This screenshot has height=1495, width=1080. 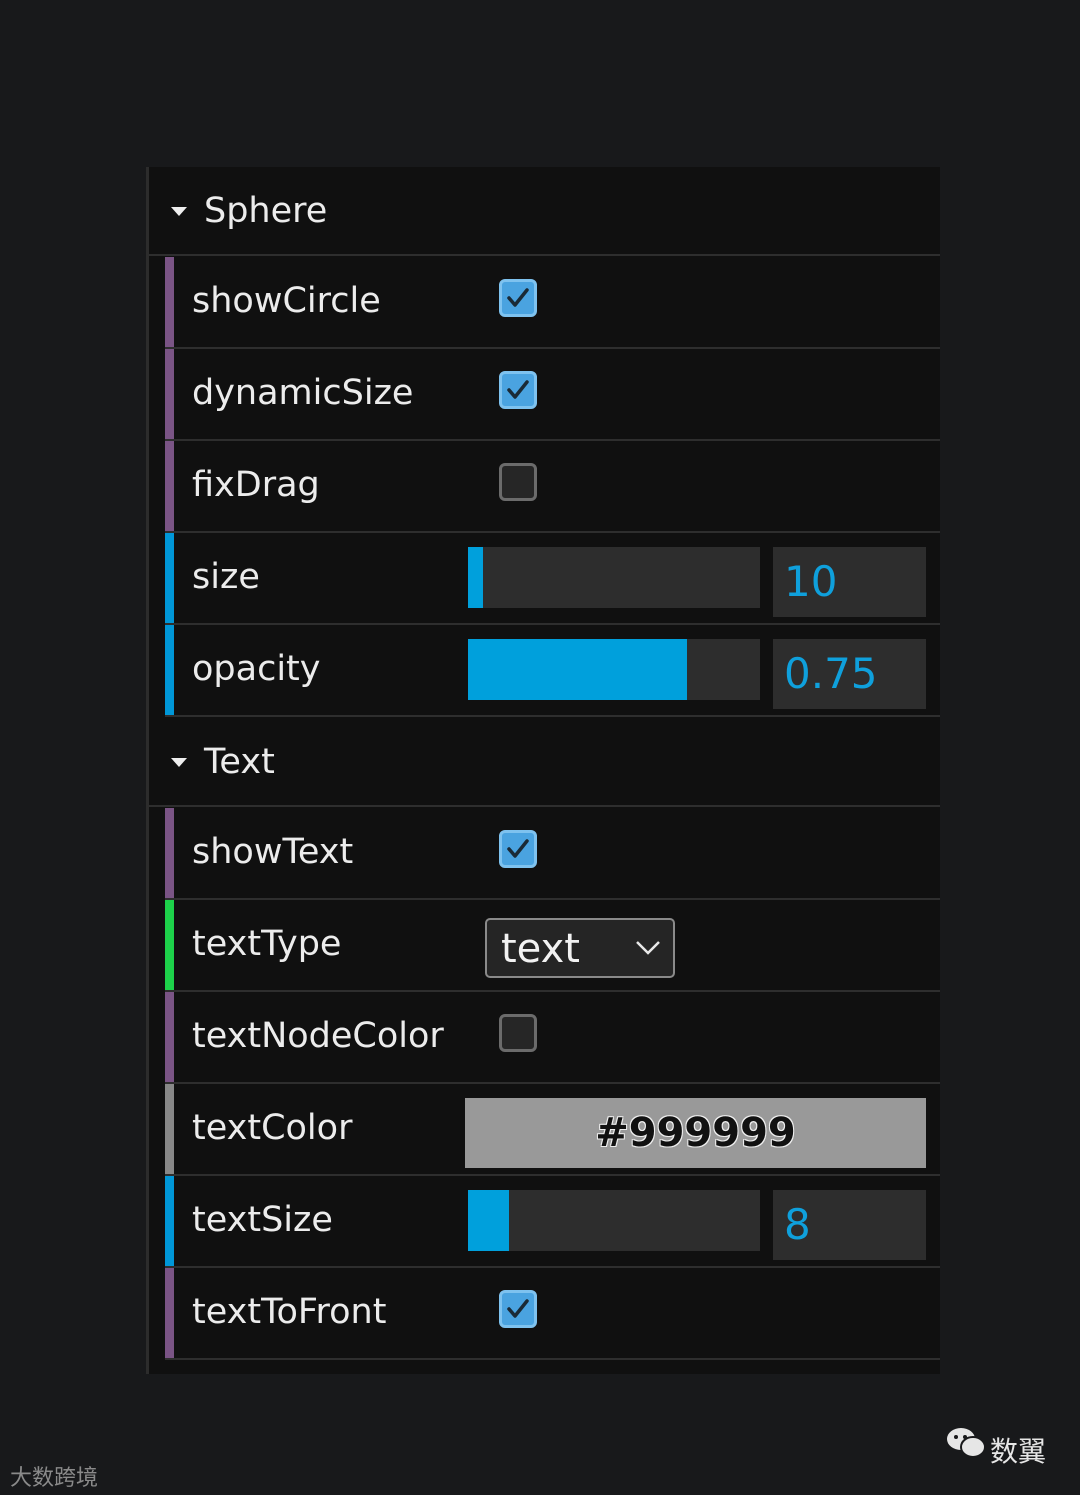 I want to click on size-number-input: 10, so click(x=849, y=582).